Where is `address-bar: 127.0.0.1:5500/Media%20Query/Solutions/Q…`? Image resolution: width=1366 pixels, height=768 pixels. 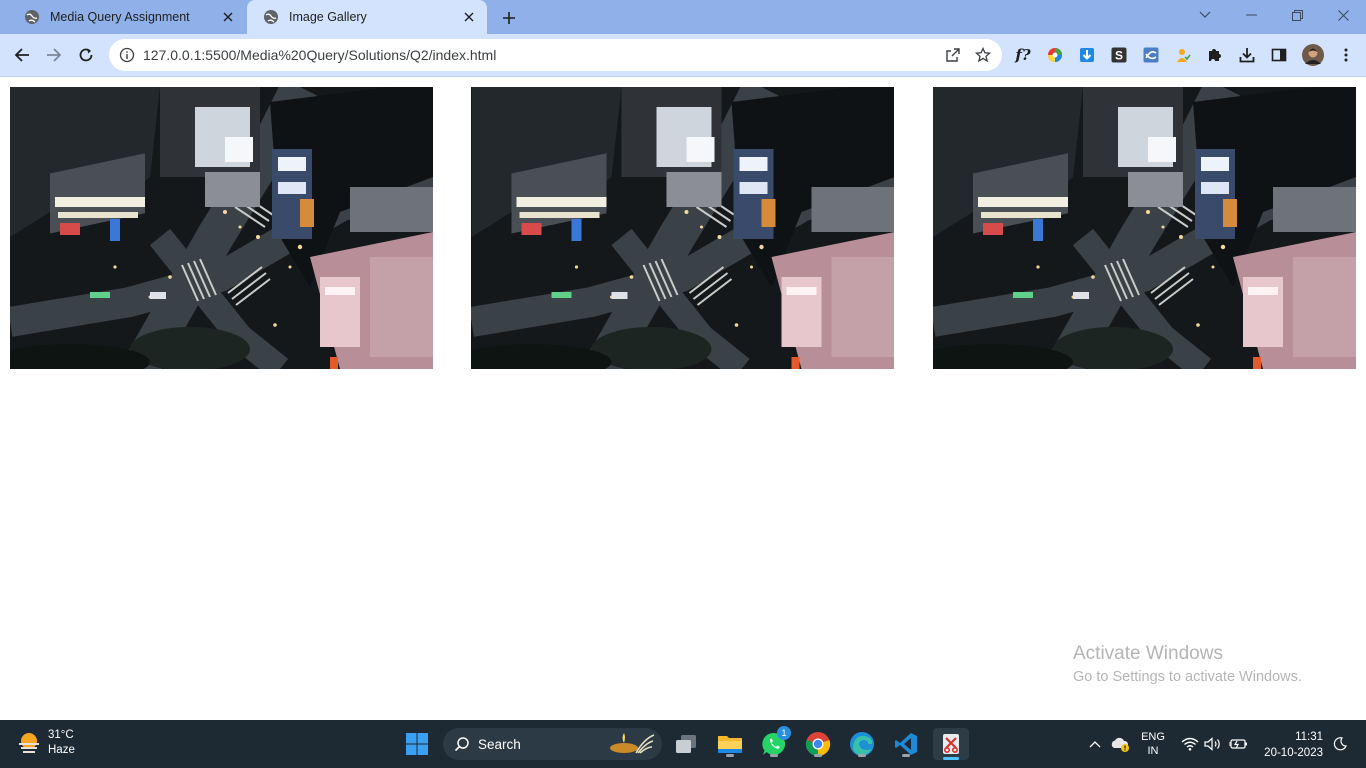 address-bar: 127.0.0.1:5500/Media%20Query/Solutions/Q… is located at coordinates (555, 55).